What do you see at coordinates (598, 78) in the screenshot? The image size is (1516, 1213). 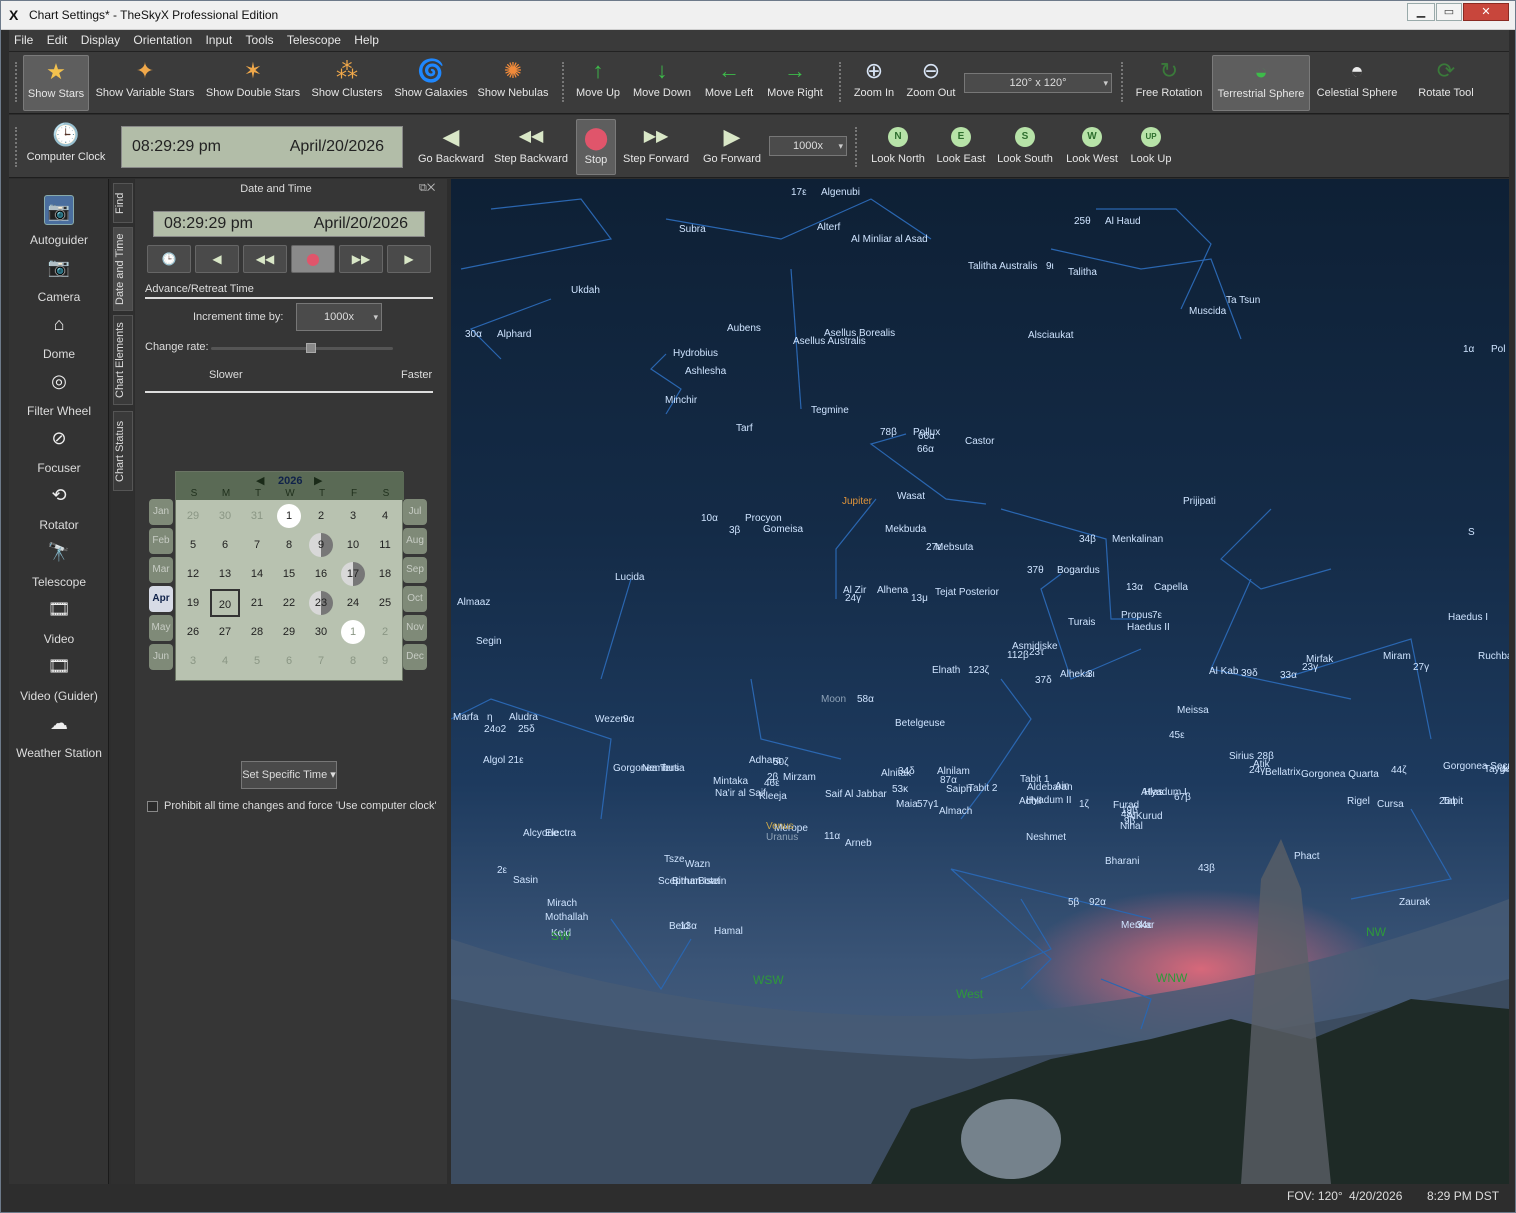 I see `move-up-button: ↑ Move Up` at bounding box center [598, 78].